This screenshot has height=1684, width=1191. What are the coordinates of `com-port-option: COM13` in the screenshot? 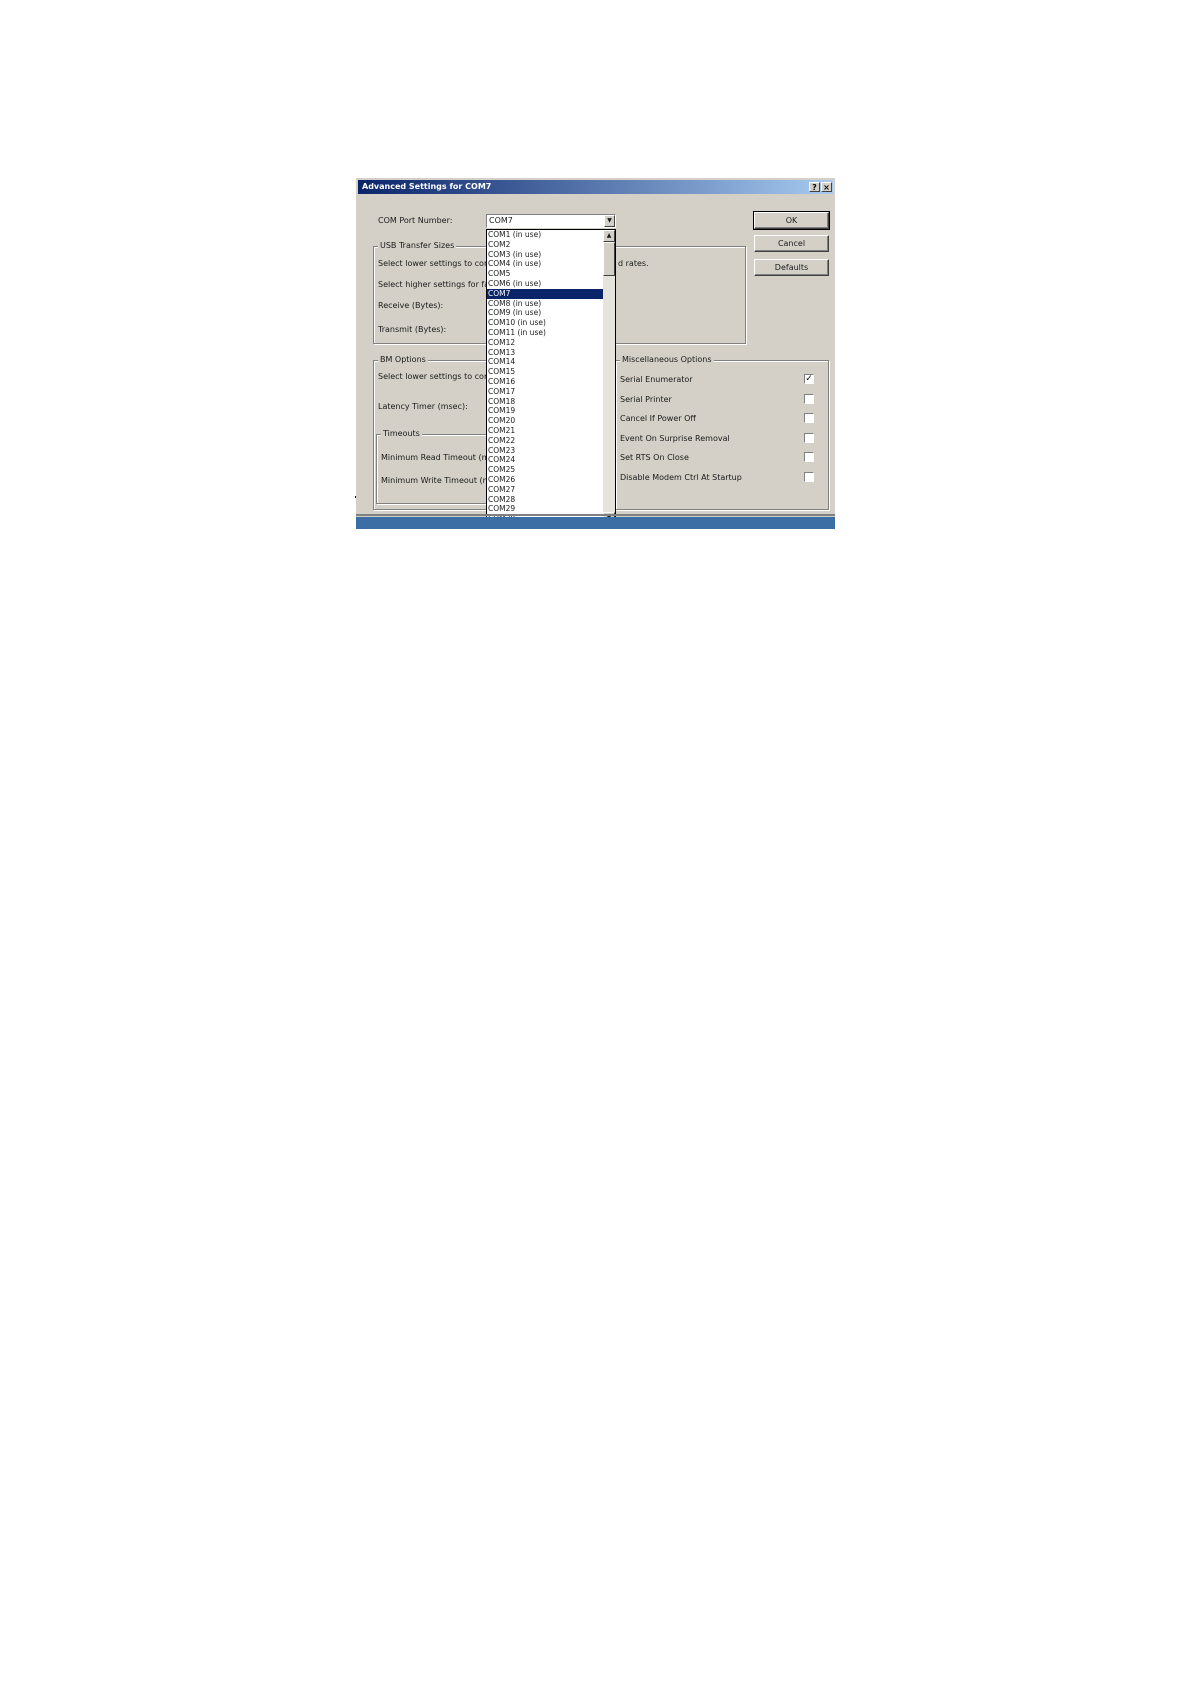 It's located at (545, 353).